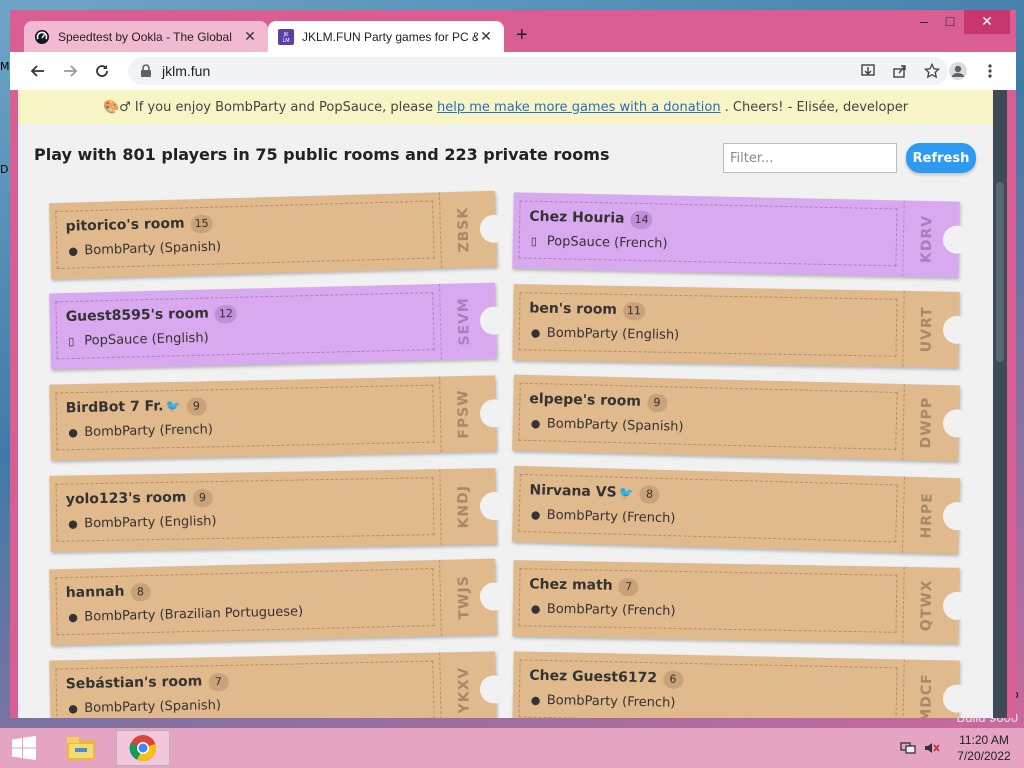 The width and height of the screenshot is (1024, 768). Describe the element at coordinates (742, 418) in the screenshot. I see `room-card: elpepe's room 9 ● BombParty (Spanish) DWPP` at that location.